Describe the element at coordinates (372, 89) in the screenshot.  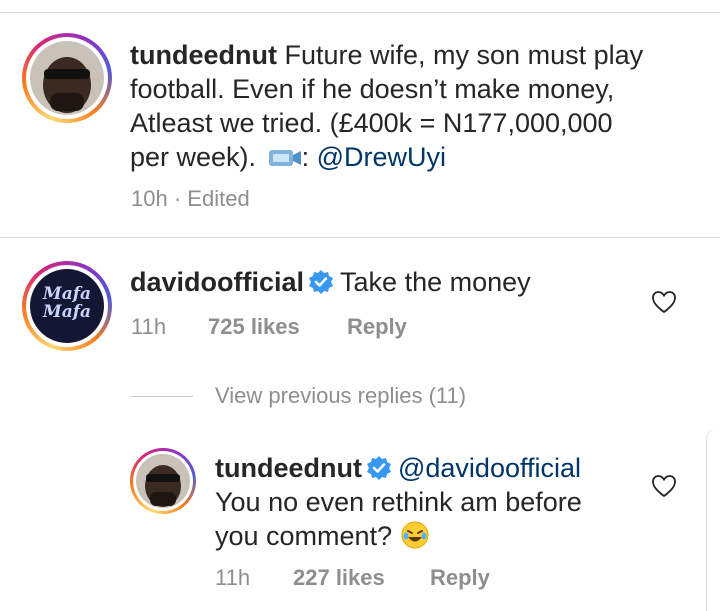
I see `caption-line-2: football. Even if he doesn’t make money,` at that location.